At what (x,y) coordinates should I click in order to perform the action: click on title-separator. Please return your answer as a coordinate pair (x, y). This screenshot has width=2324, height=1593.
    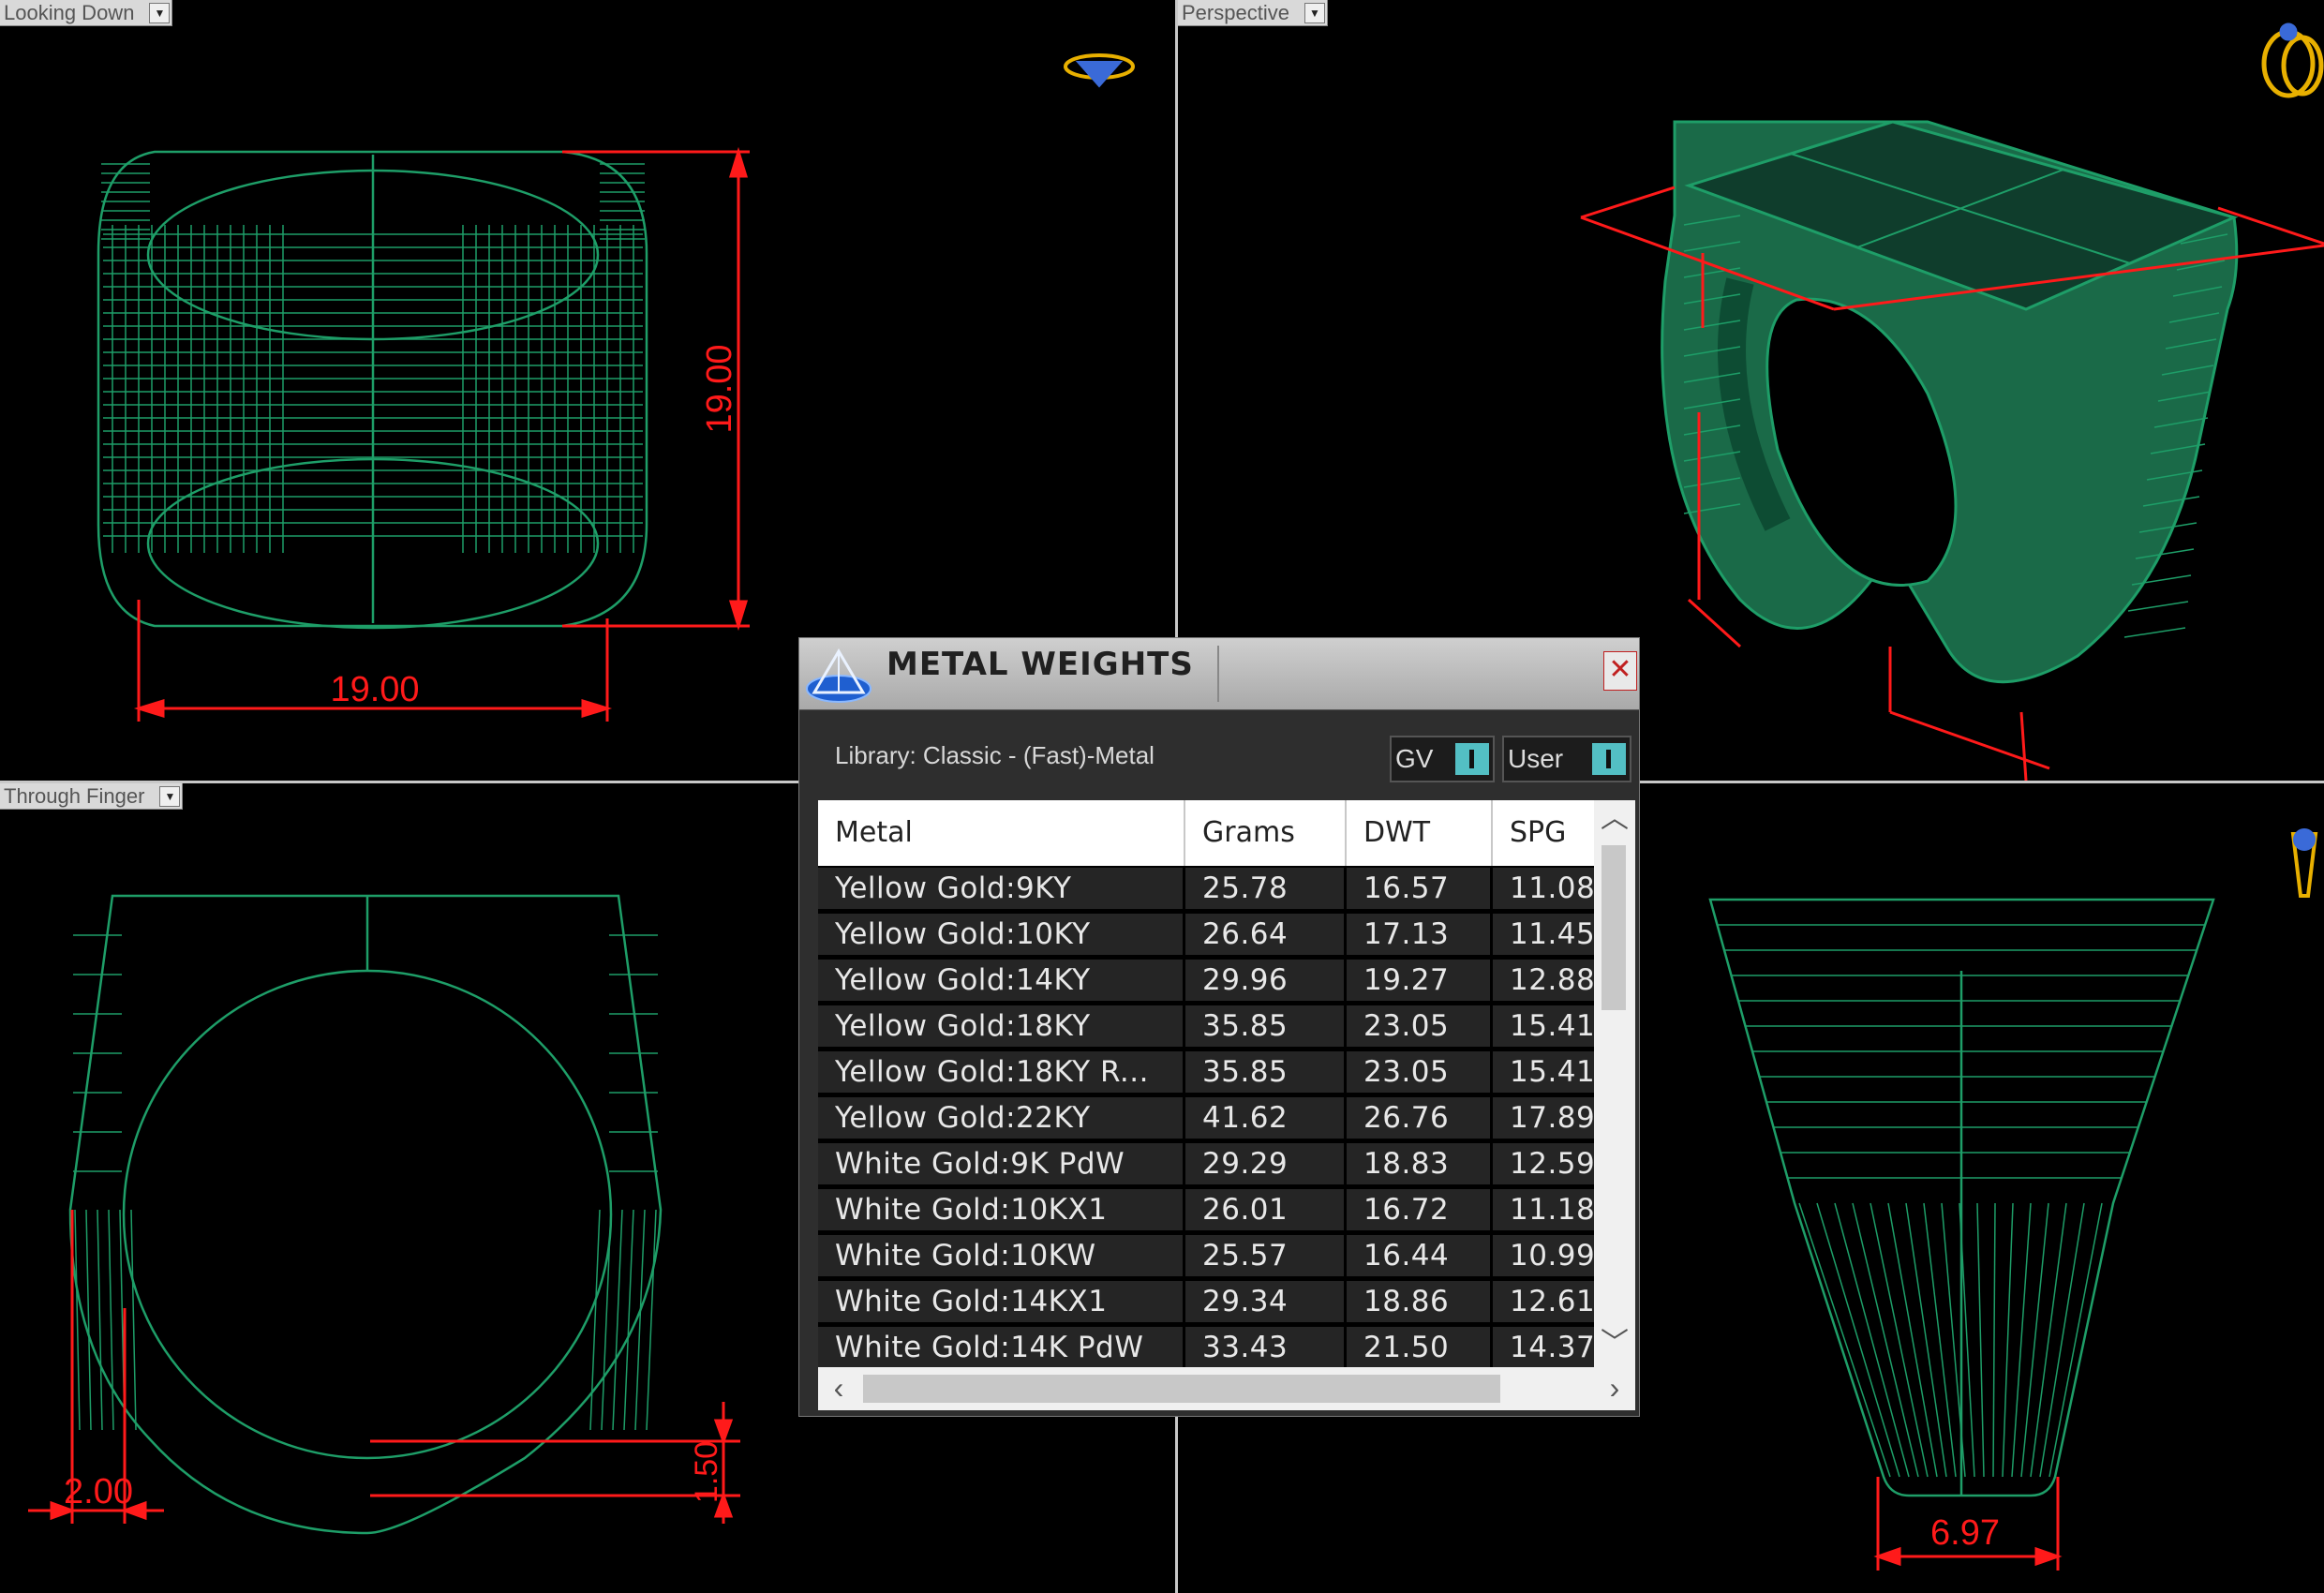
    Looking at the image, I should click on (1218, 674).